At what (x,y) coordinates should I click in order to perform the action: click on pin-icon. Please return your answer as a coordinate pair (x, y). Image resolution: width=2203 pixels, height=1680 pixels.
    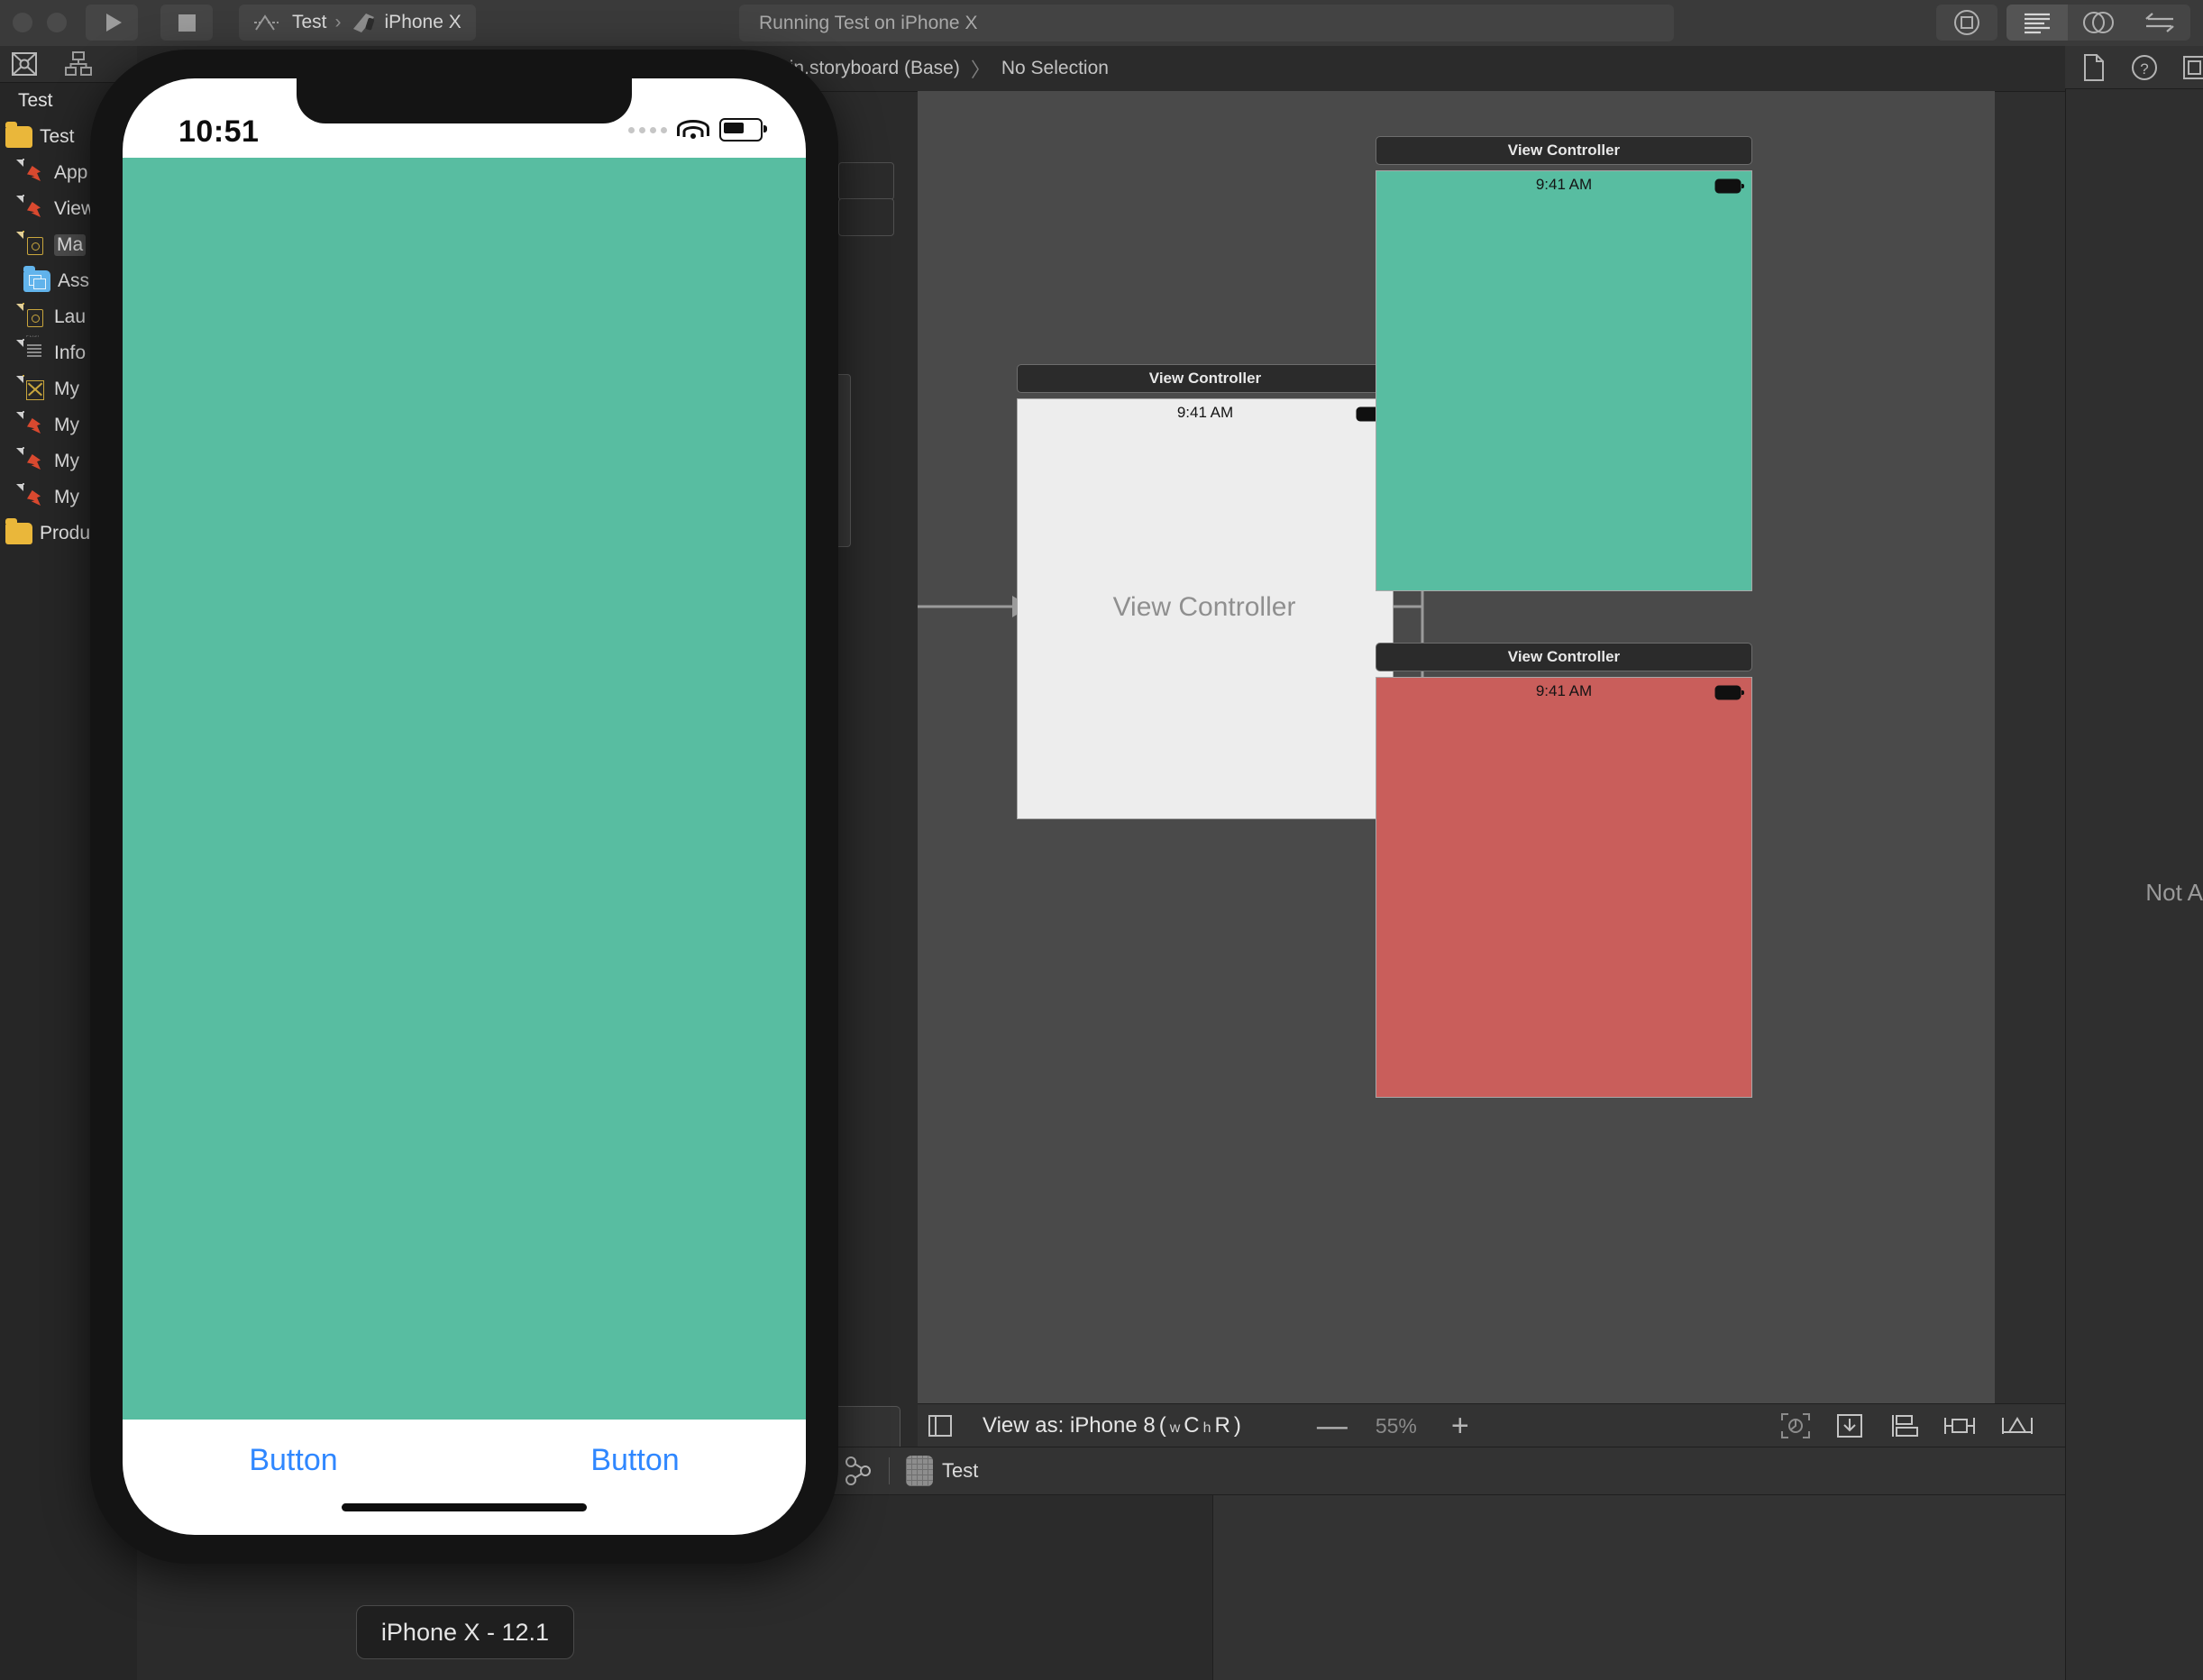
    Looking at the image, I should click on (1959, 1425).